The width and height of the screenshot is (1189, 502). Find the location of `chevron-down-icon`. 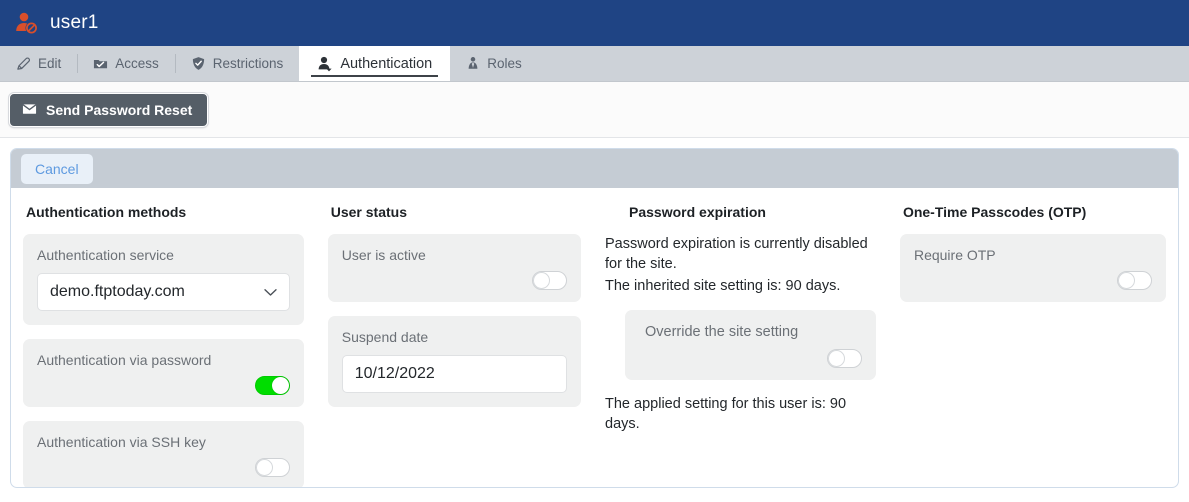

chevron-down-icon is located at coordinates (270, 292).